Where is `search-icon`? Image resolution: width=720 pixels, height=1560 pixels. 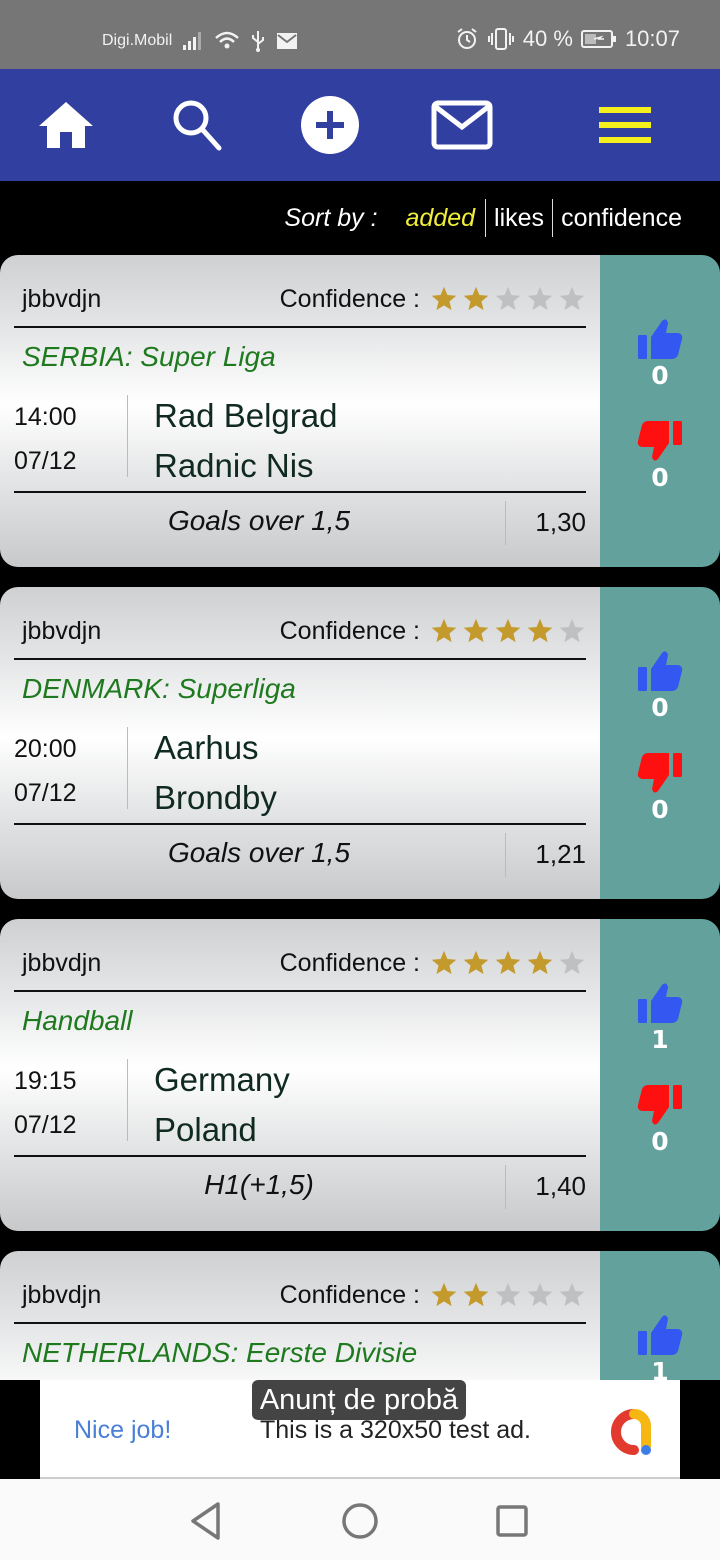 search-icon is located at coordinates (197, 125).